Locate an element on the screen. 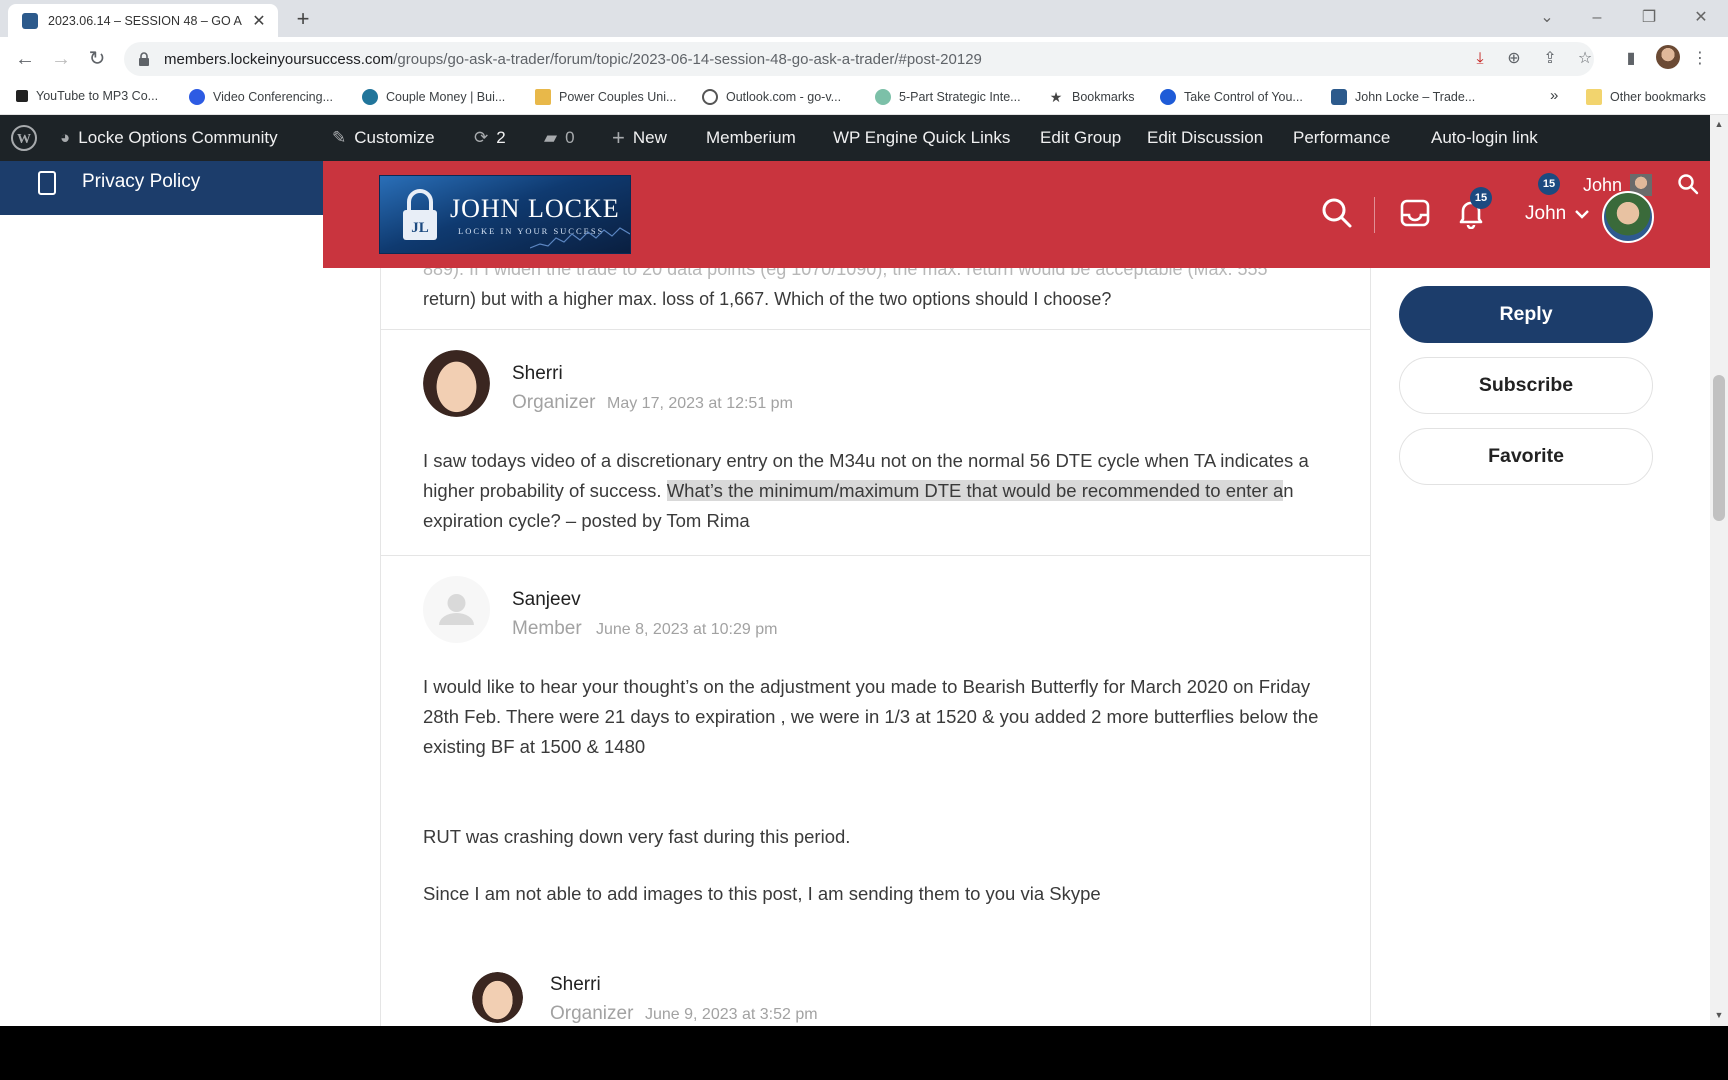 The width and height of the screenshot is (1728, 1080). forward-icon: → is located at coordinates (61, 59).